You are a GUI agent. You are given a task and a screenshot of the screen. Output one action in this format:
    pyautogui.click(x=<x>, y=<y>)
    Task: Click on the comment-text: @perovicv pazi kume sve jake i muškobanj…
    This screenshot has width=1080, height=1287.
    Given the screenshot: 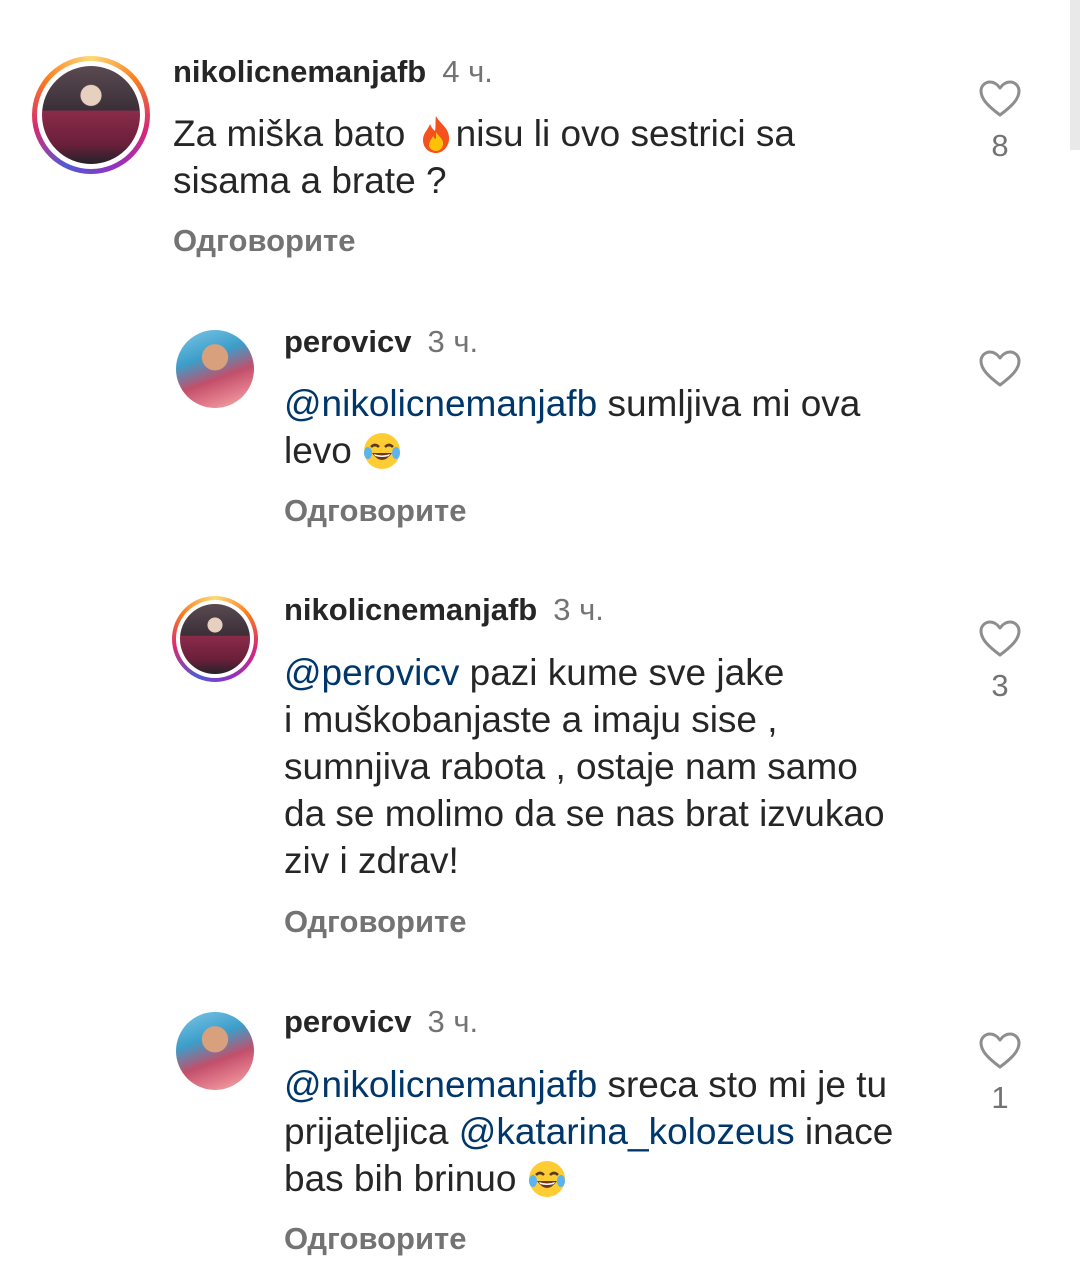 What is the action you would take?
    pyautogui.click(x=584, y=766)
    